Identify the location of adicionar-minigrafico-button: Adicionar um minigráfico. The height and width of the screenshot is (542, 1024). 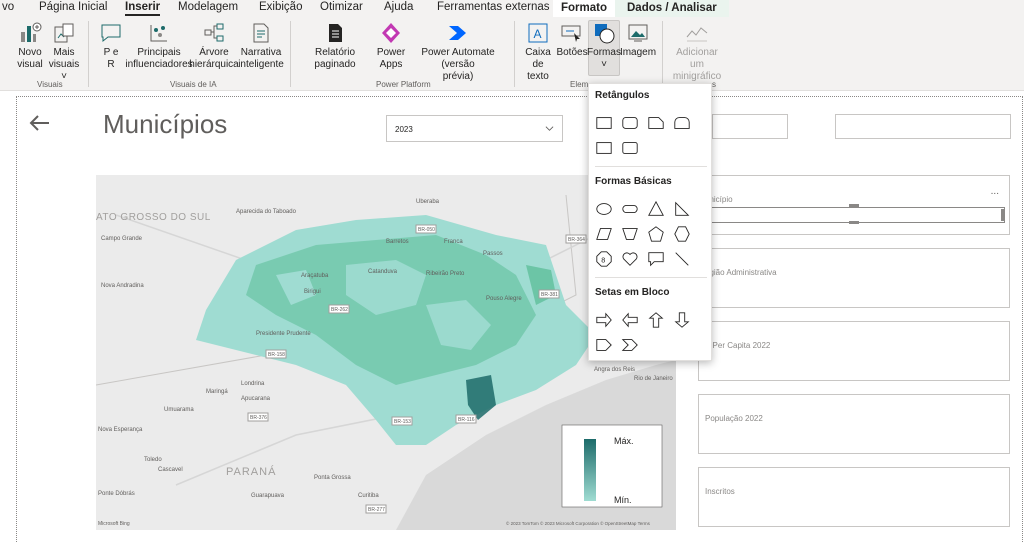
(697, 52).